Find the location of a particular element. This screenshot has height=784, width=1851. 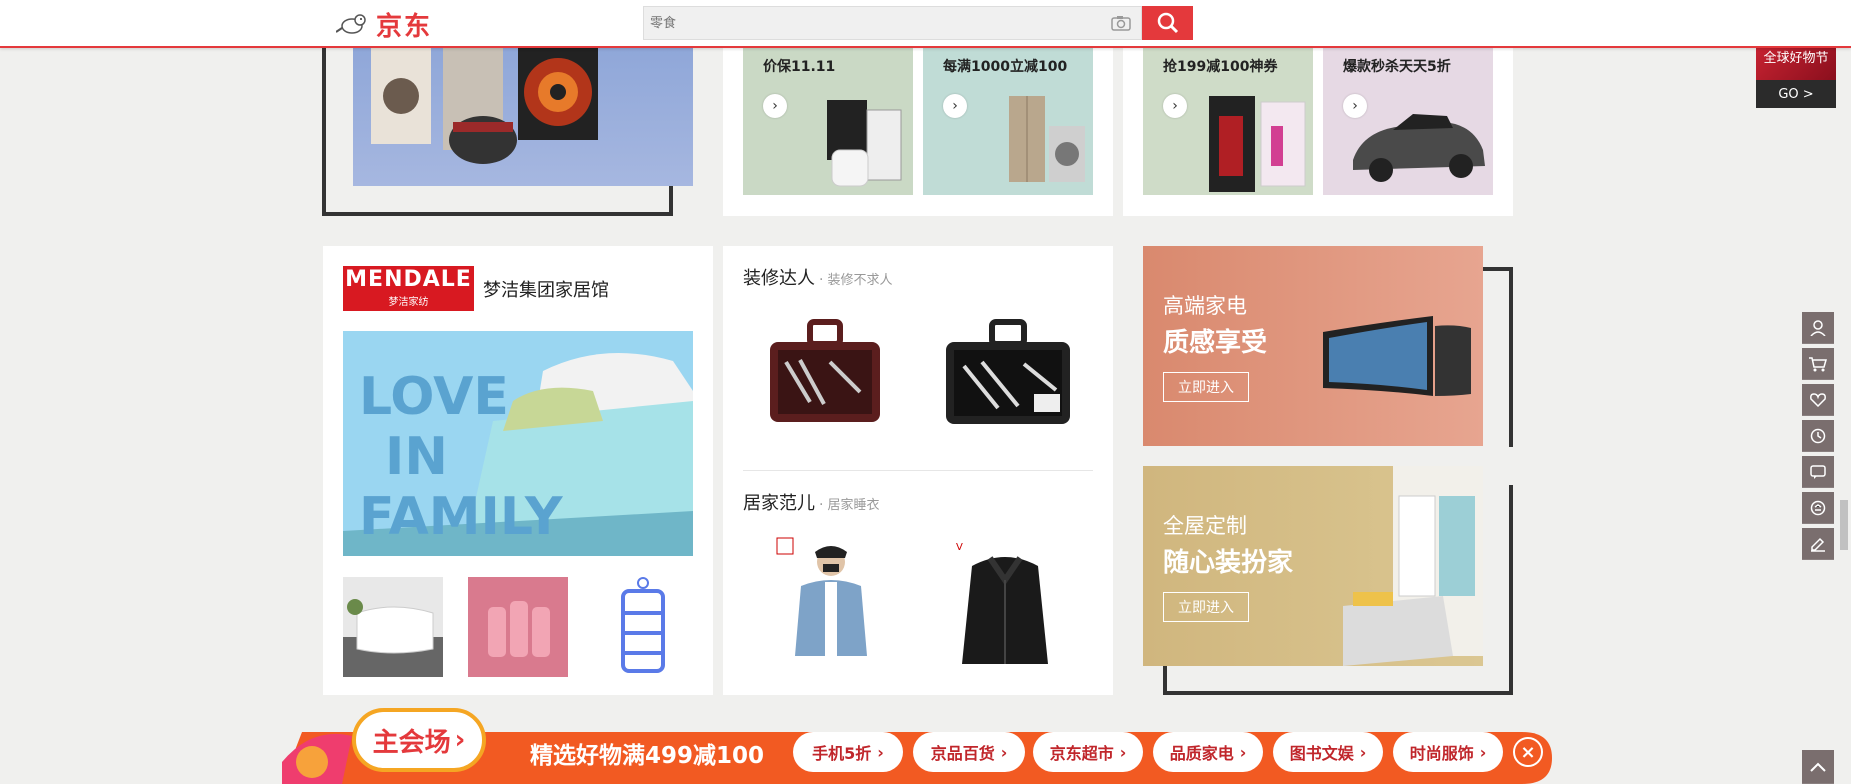

mendale-logo: MENDALE 梦洁家纺 is located at coordinates (408, 288).